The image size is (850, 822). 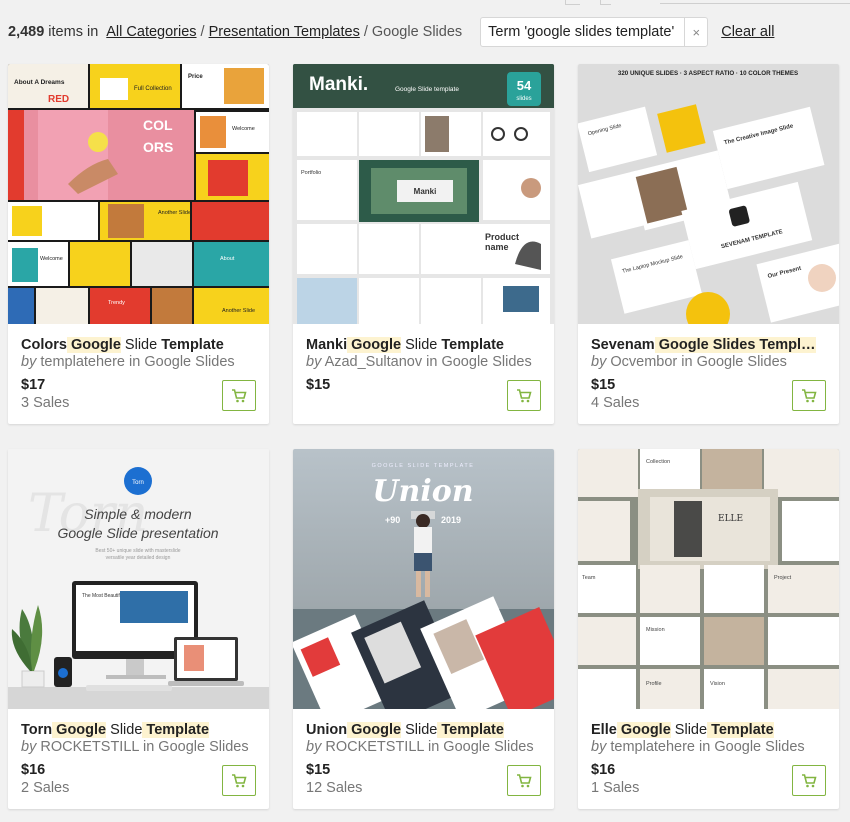 What do you see at coordinates (581, 32) in the screenshot?
I see `active-filter-label: Term 'google slides template'` at bounding box center [581, 32].